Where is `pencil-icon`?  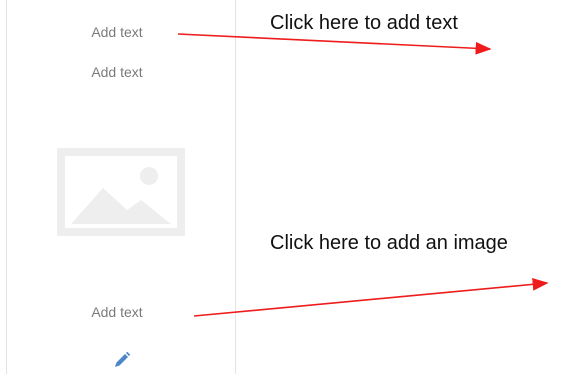
pencil-icon is located at coordinates (123, 359).